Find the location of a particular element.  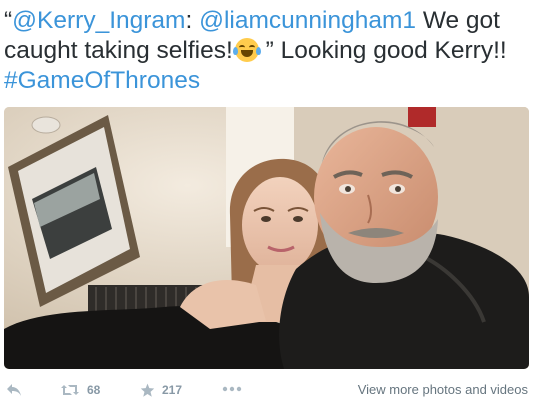

more-action is located at coordinates (232, 389).